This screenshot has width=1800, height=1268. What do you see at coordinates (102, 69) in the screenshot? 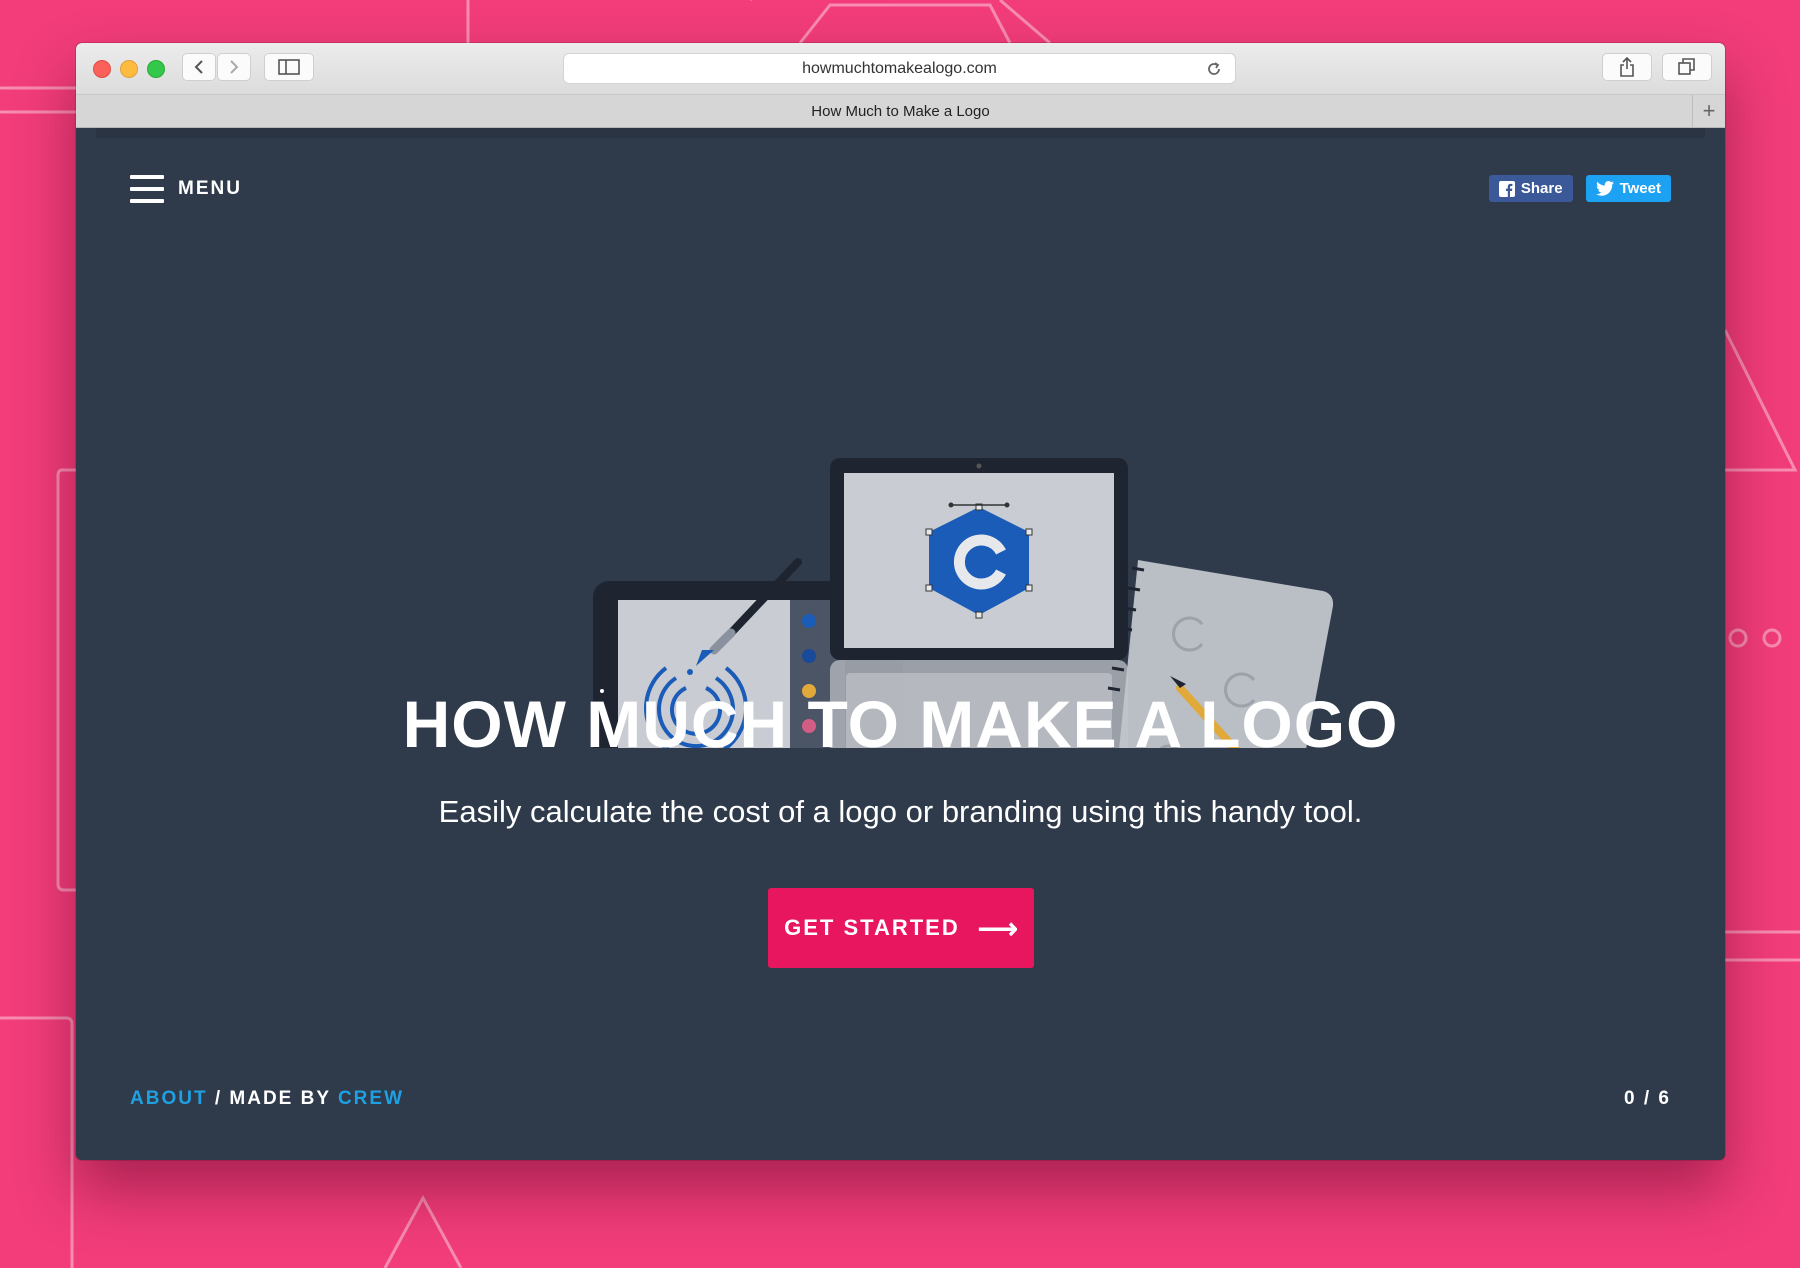
I see `close-window-button` at bounding box center [102, 69].